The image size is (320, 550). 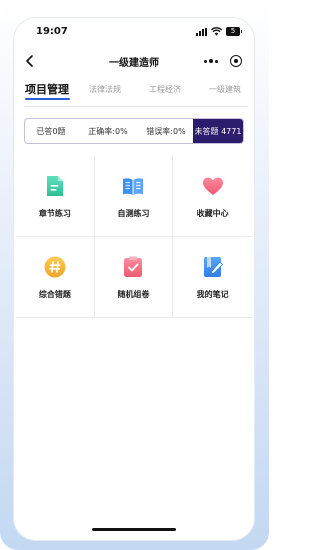 What do you see at coordinates (55, 266) in the screenshot?
I see `hash-icon` at bounding box center [55, 266].